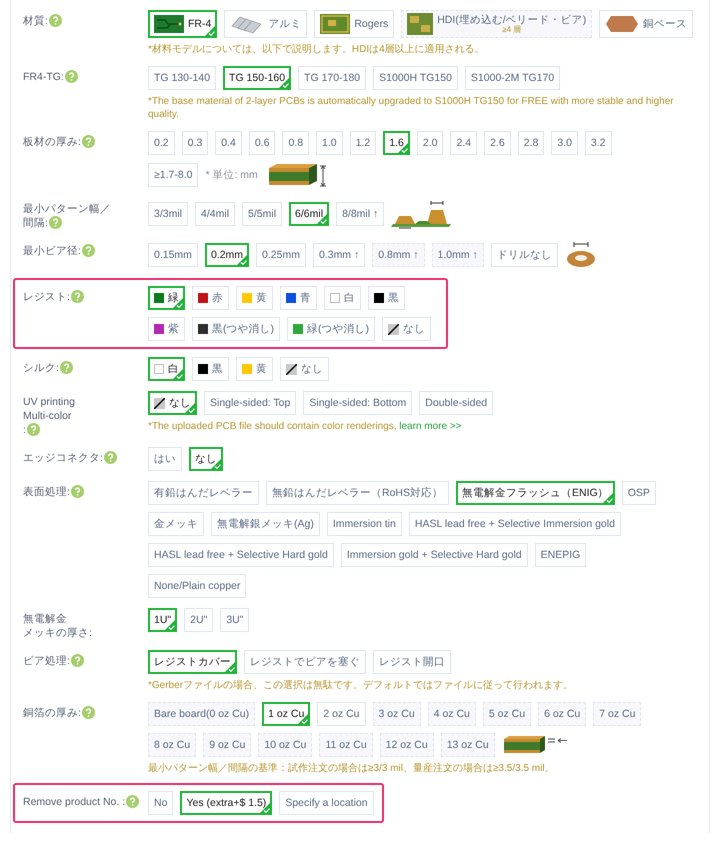 The image size is (720, 848). I want to click on option-button: 2.8, so click(531, 143).